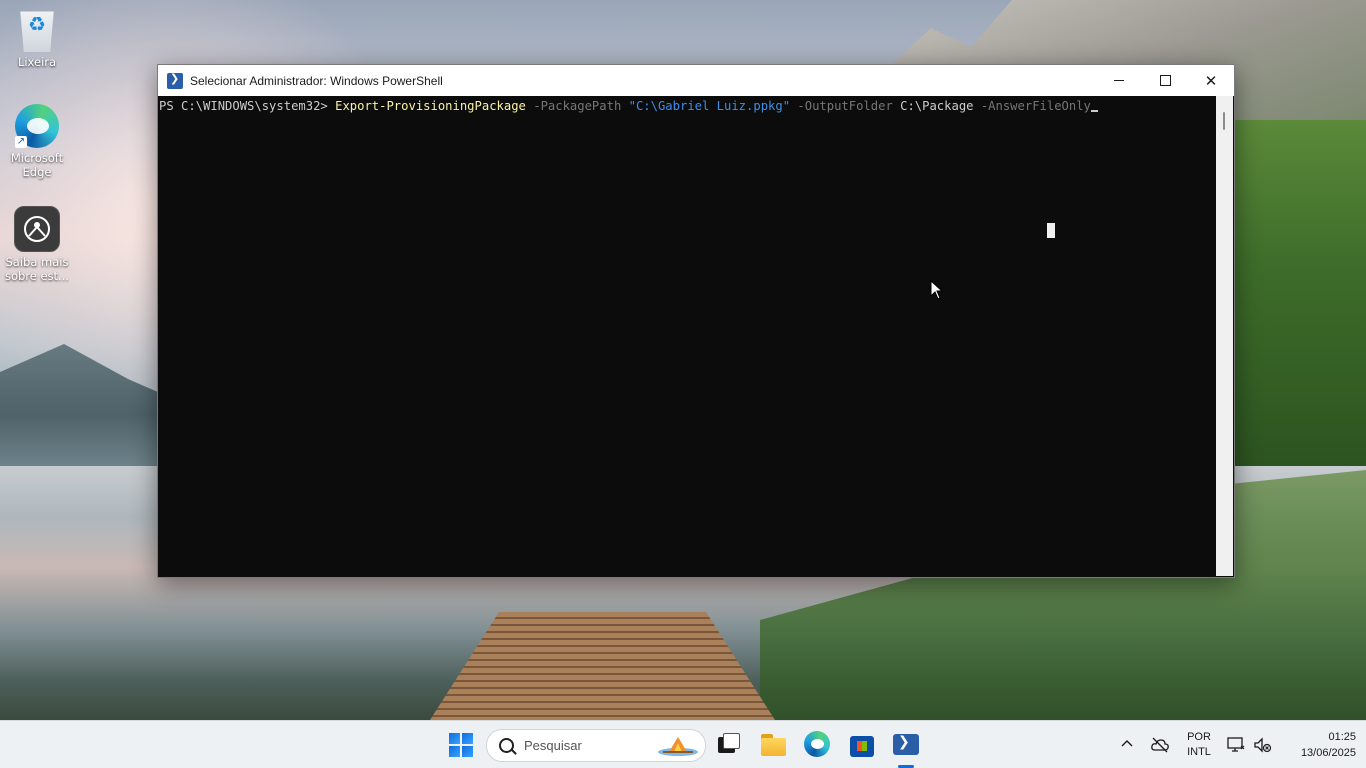  I want to click on shortcut-arrow-icon: ↗, so click(21, 142).